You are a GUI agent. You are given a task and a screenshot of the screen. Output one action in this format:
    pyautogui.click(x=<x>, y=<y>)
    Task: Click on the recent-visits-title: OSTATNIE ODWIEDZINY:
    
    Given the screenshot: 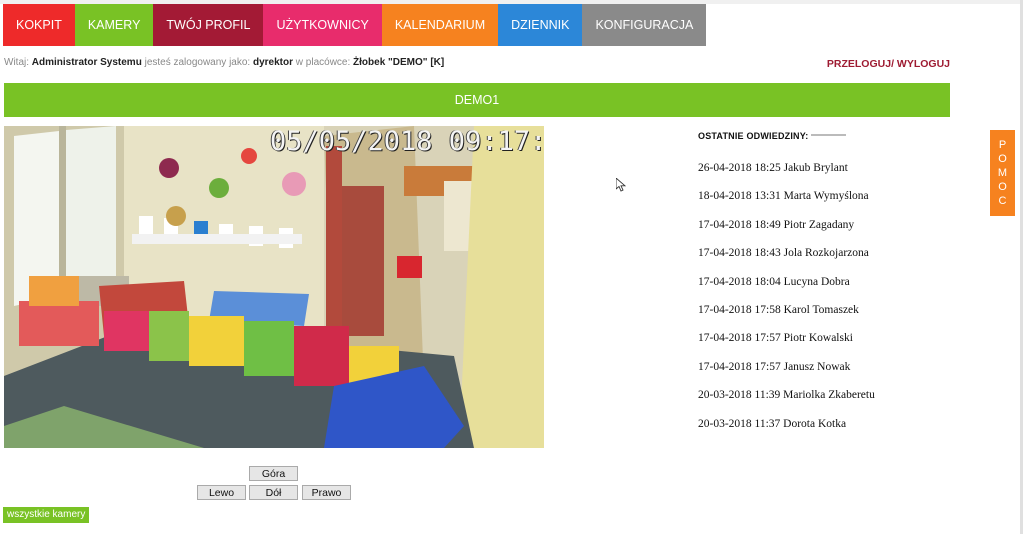 What is the action you would take?
    pyautogui.click(x=753, y=136)
    